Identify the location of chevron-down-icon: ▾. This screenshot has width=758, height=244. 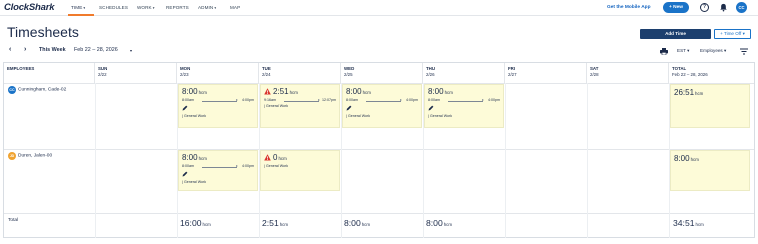
(131, 50).